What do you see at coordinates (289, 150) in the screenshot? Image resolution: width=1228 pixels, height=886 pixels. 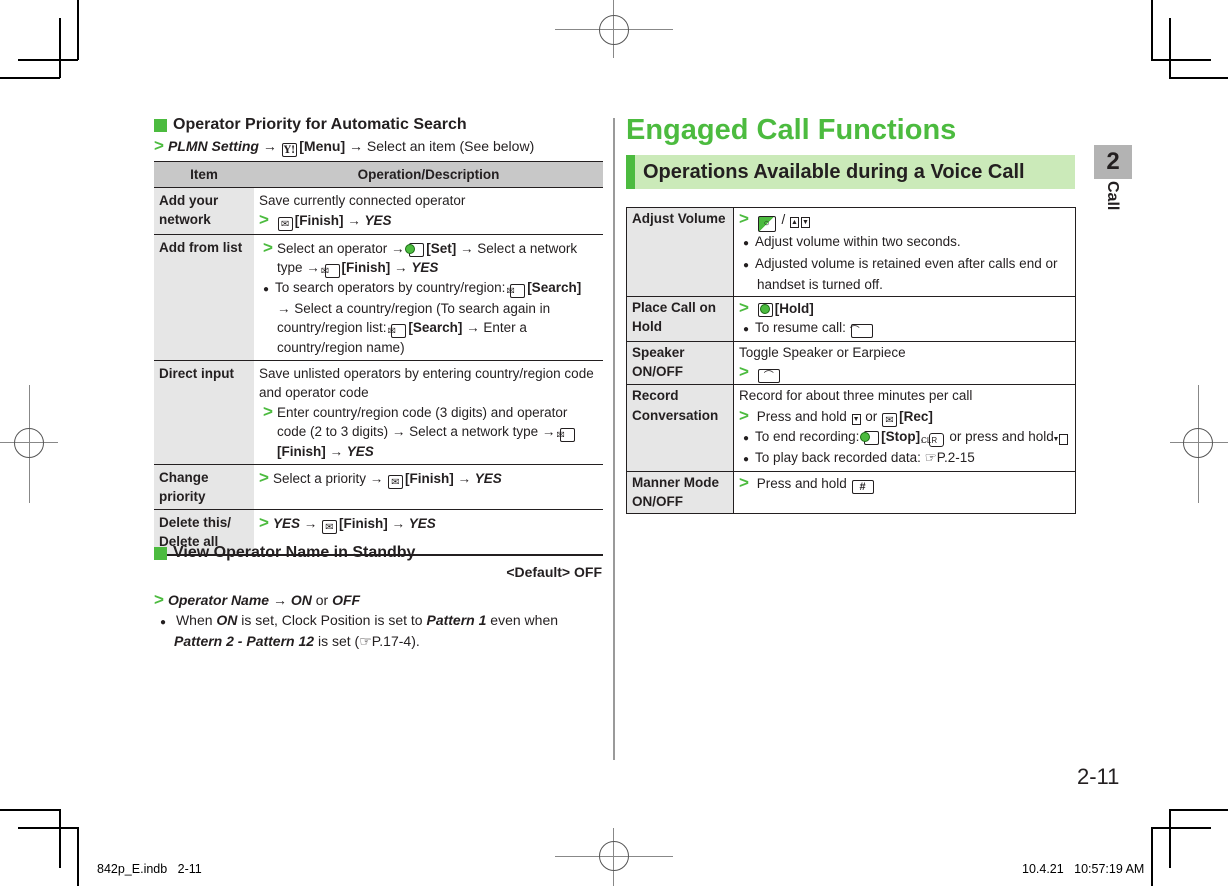 I see `yahoo-key-icon: Y!` at bounding box center [289, 150].